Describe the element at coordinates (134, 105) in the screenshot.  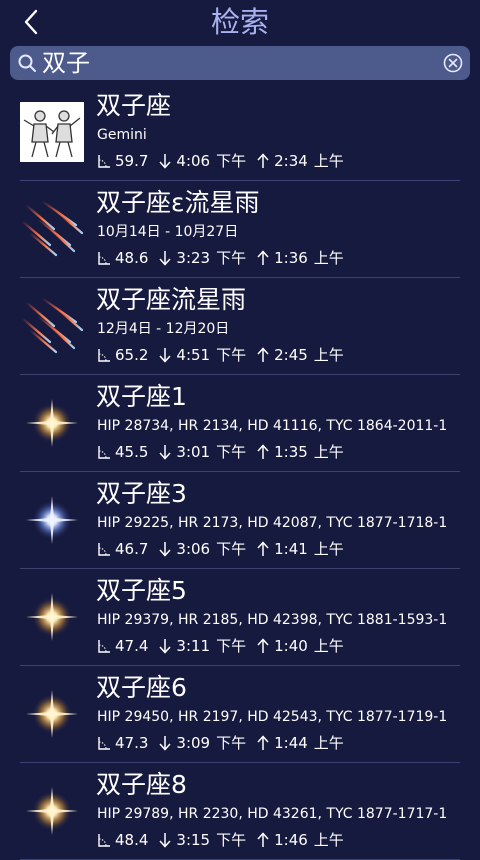
I see `result-name: 双子座` at that location.